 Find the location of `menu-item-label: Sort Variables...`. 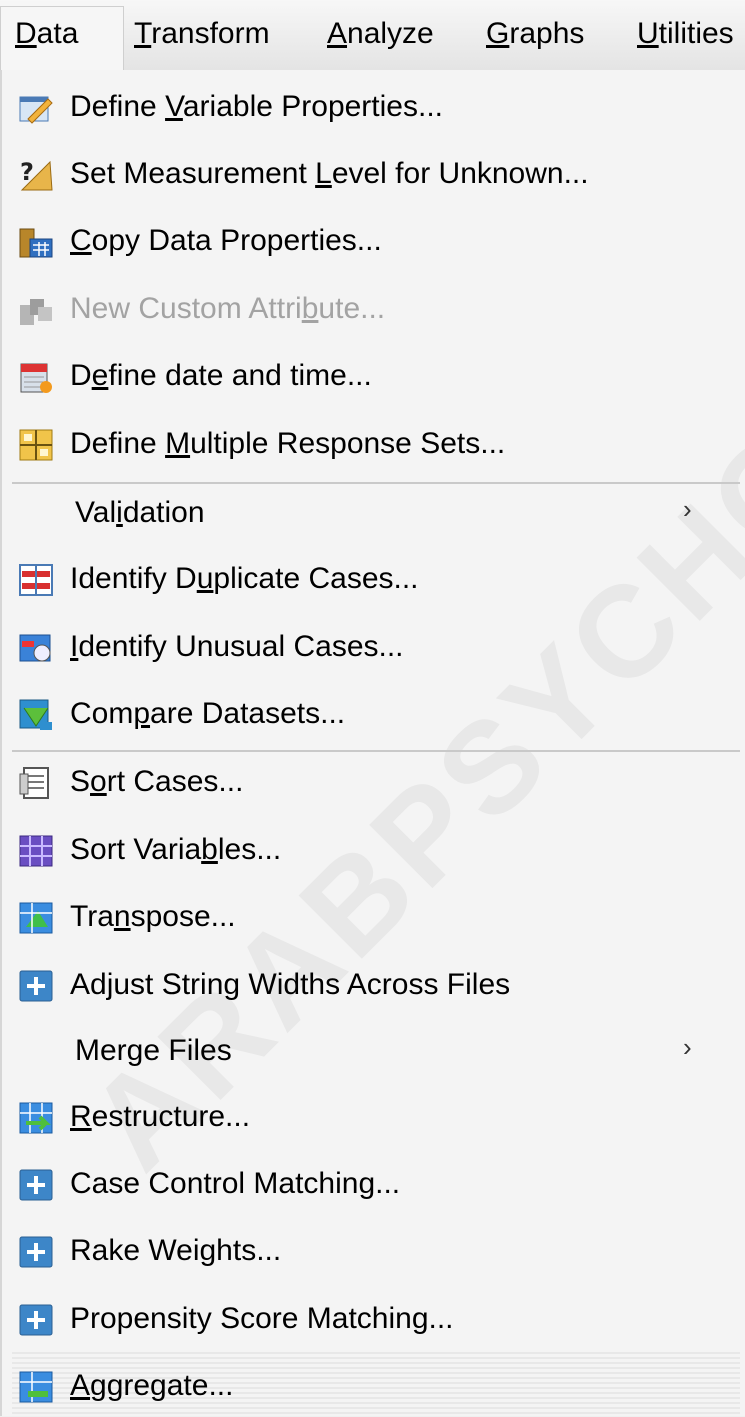

menu-item-label: Sort Variables... is located at coordinates (176, 849).